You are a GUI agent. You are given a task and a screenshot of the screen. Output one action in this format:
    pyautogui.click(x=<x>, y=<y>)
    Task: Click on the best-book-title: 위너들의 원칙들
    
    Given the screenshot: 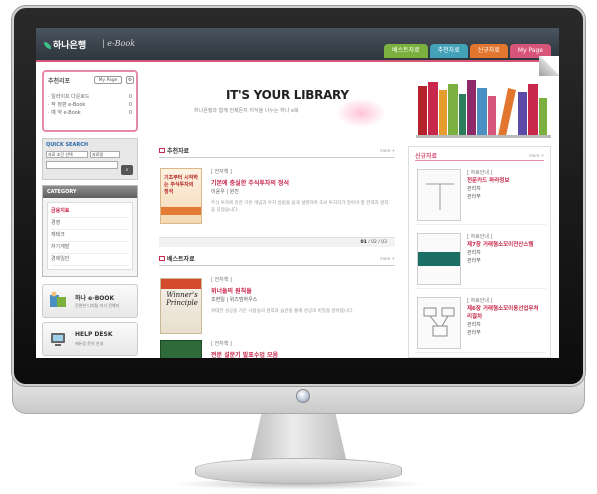 What is the action you would take?
    pyautogui.click(x=231, y=290)
    